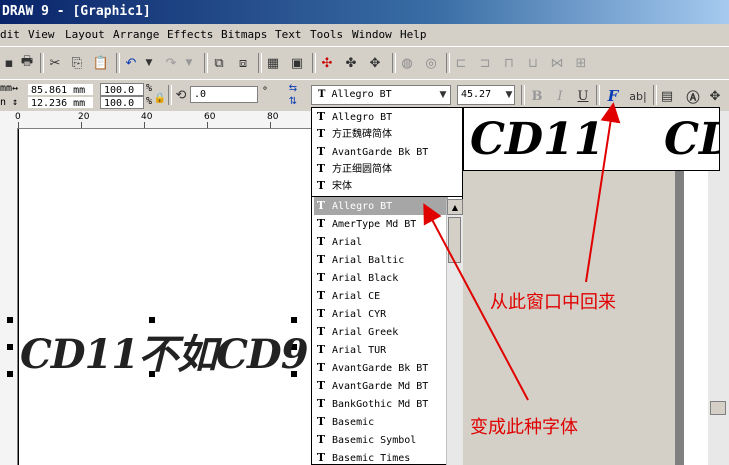 The height and width of the screenshot is (465, 729). What do you see at coordinates (603, 192) in the screenshot?
I see `annotation-arrow` at bounding box center [603, 192].